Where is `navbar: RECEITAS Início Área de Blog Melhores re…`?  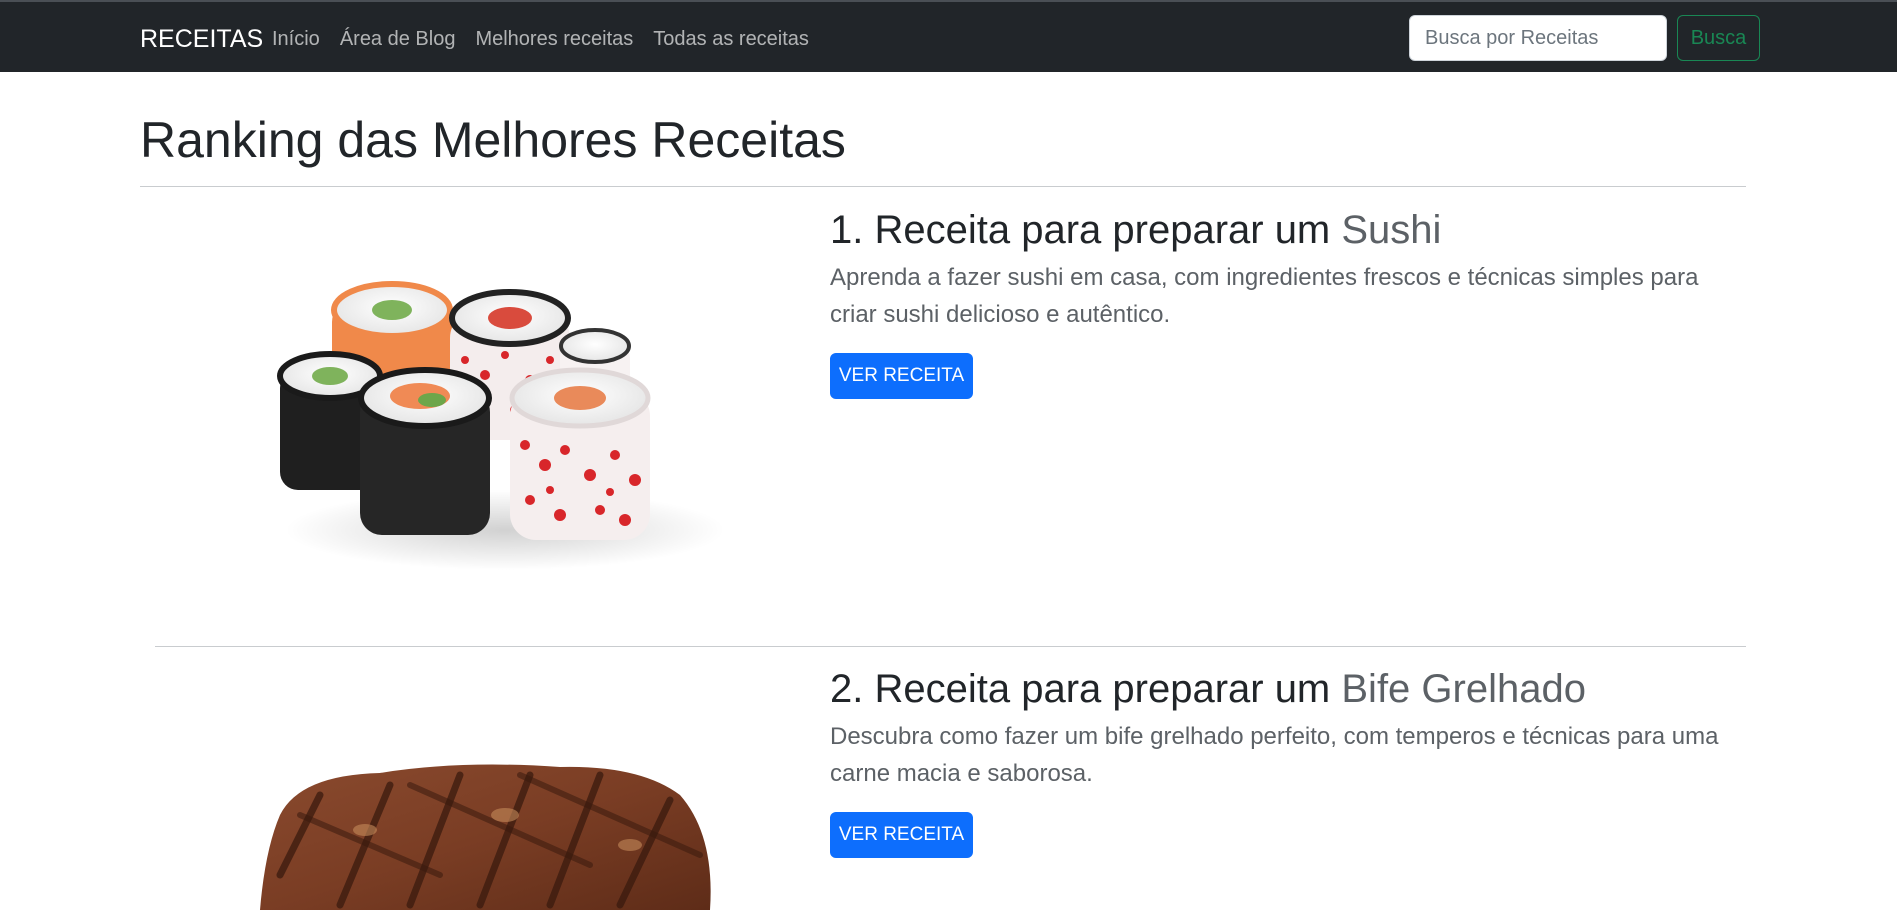 navbar: RECEITAS Início Área de Blog Melhores re… is located at coordinates (948, 37).